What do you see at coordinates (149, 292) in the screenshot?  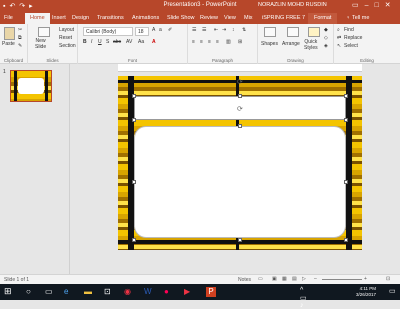 I see `word-icon: W` at bounding box center [149, 292].